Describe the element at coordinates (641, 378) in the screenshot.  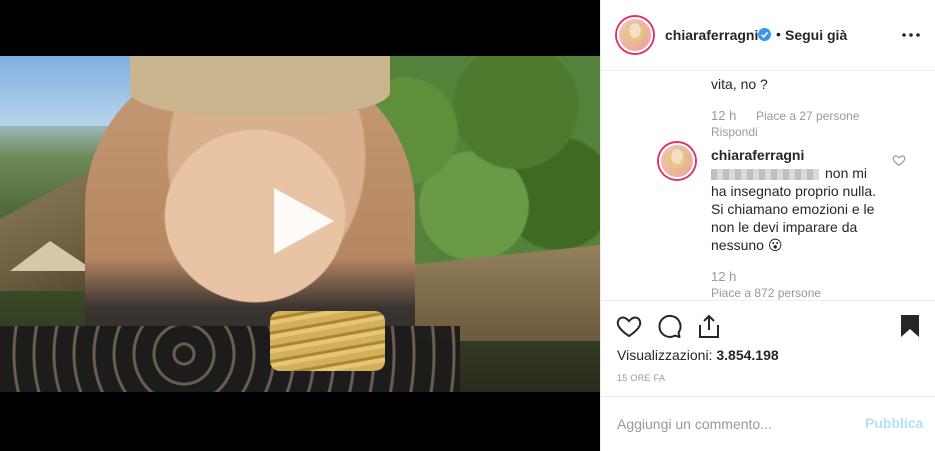
I see `post-timestamp: 15 ORE FA` at that location.